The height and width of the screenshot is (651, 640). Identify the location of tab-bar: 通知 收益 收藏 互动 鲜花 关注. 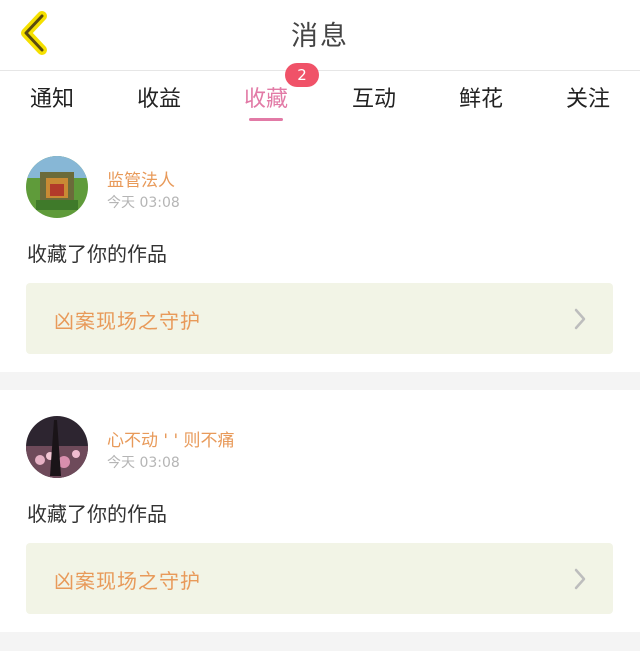
(320, 98).